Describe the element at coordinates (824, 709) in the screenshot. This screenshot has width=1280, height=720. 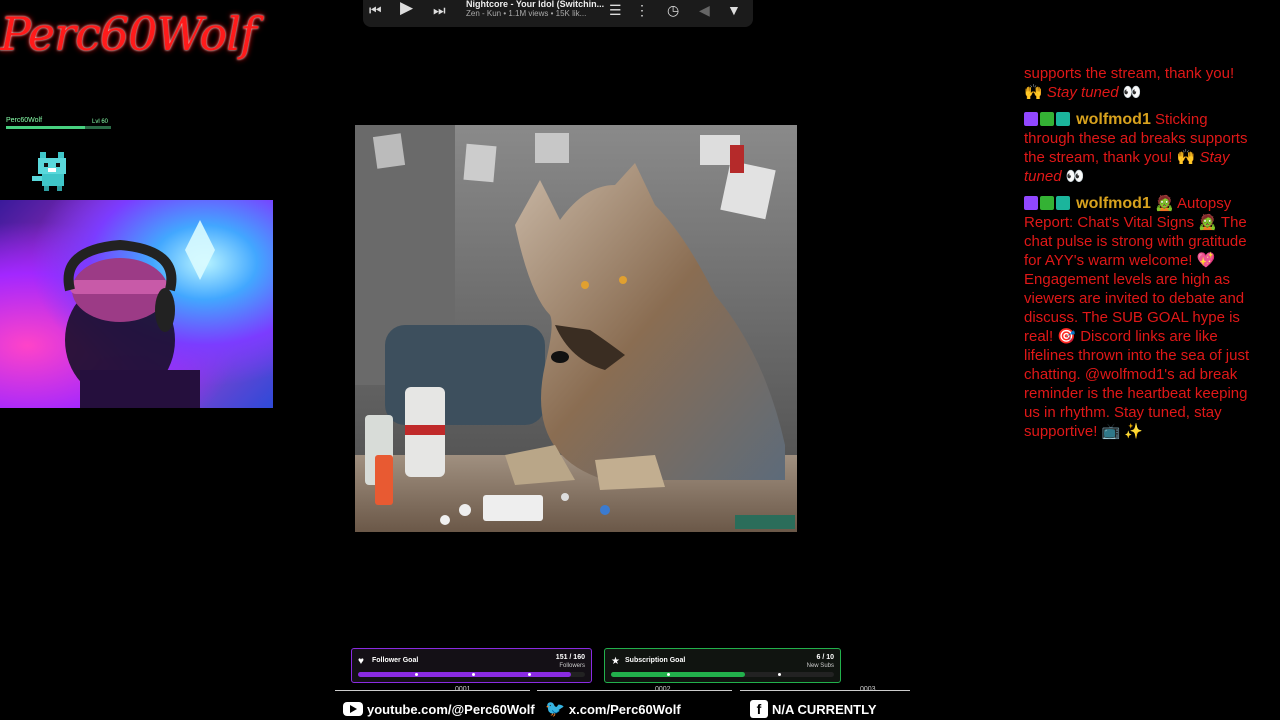
I see `facebook-link: N/A CURRENTLY` at that location.